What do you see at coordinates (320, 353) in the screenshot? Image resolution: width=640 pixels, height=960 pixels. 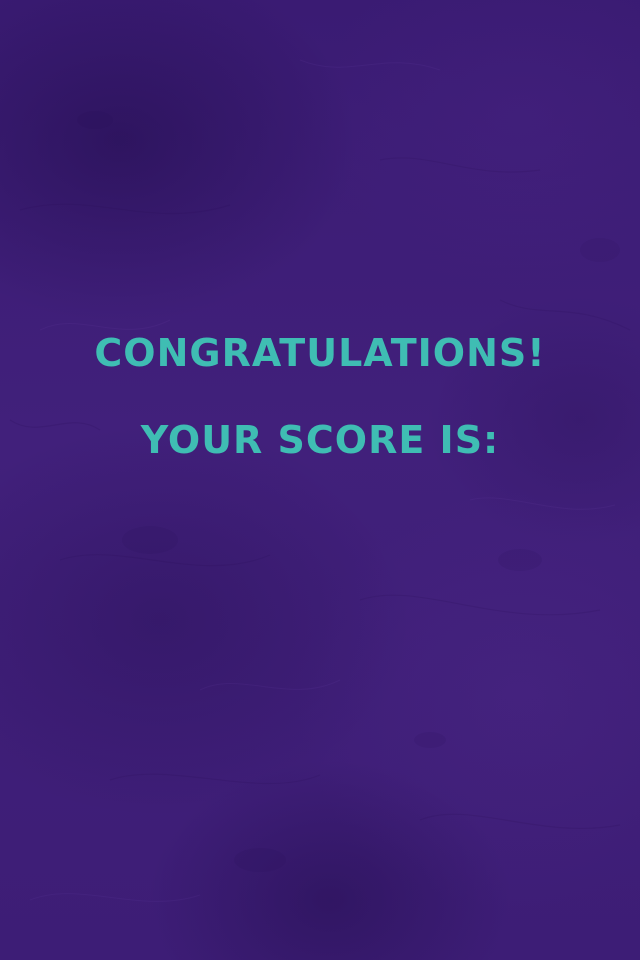 I see `congratulations-heading: CONGRATULATIONS!` at bounding box center [320, 353].